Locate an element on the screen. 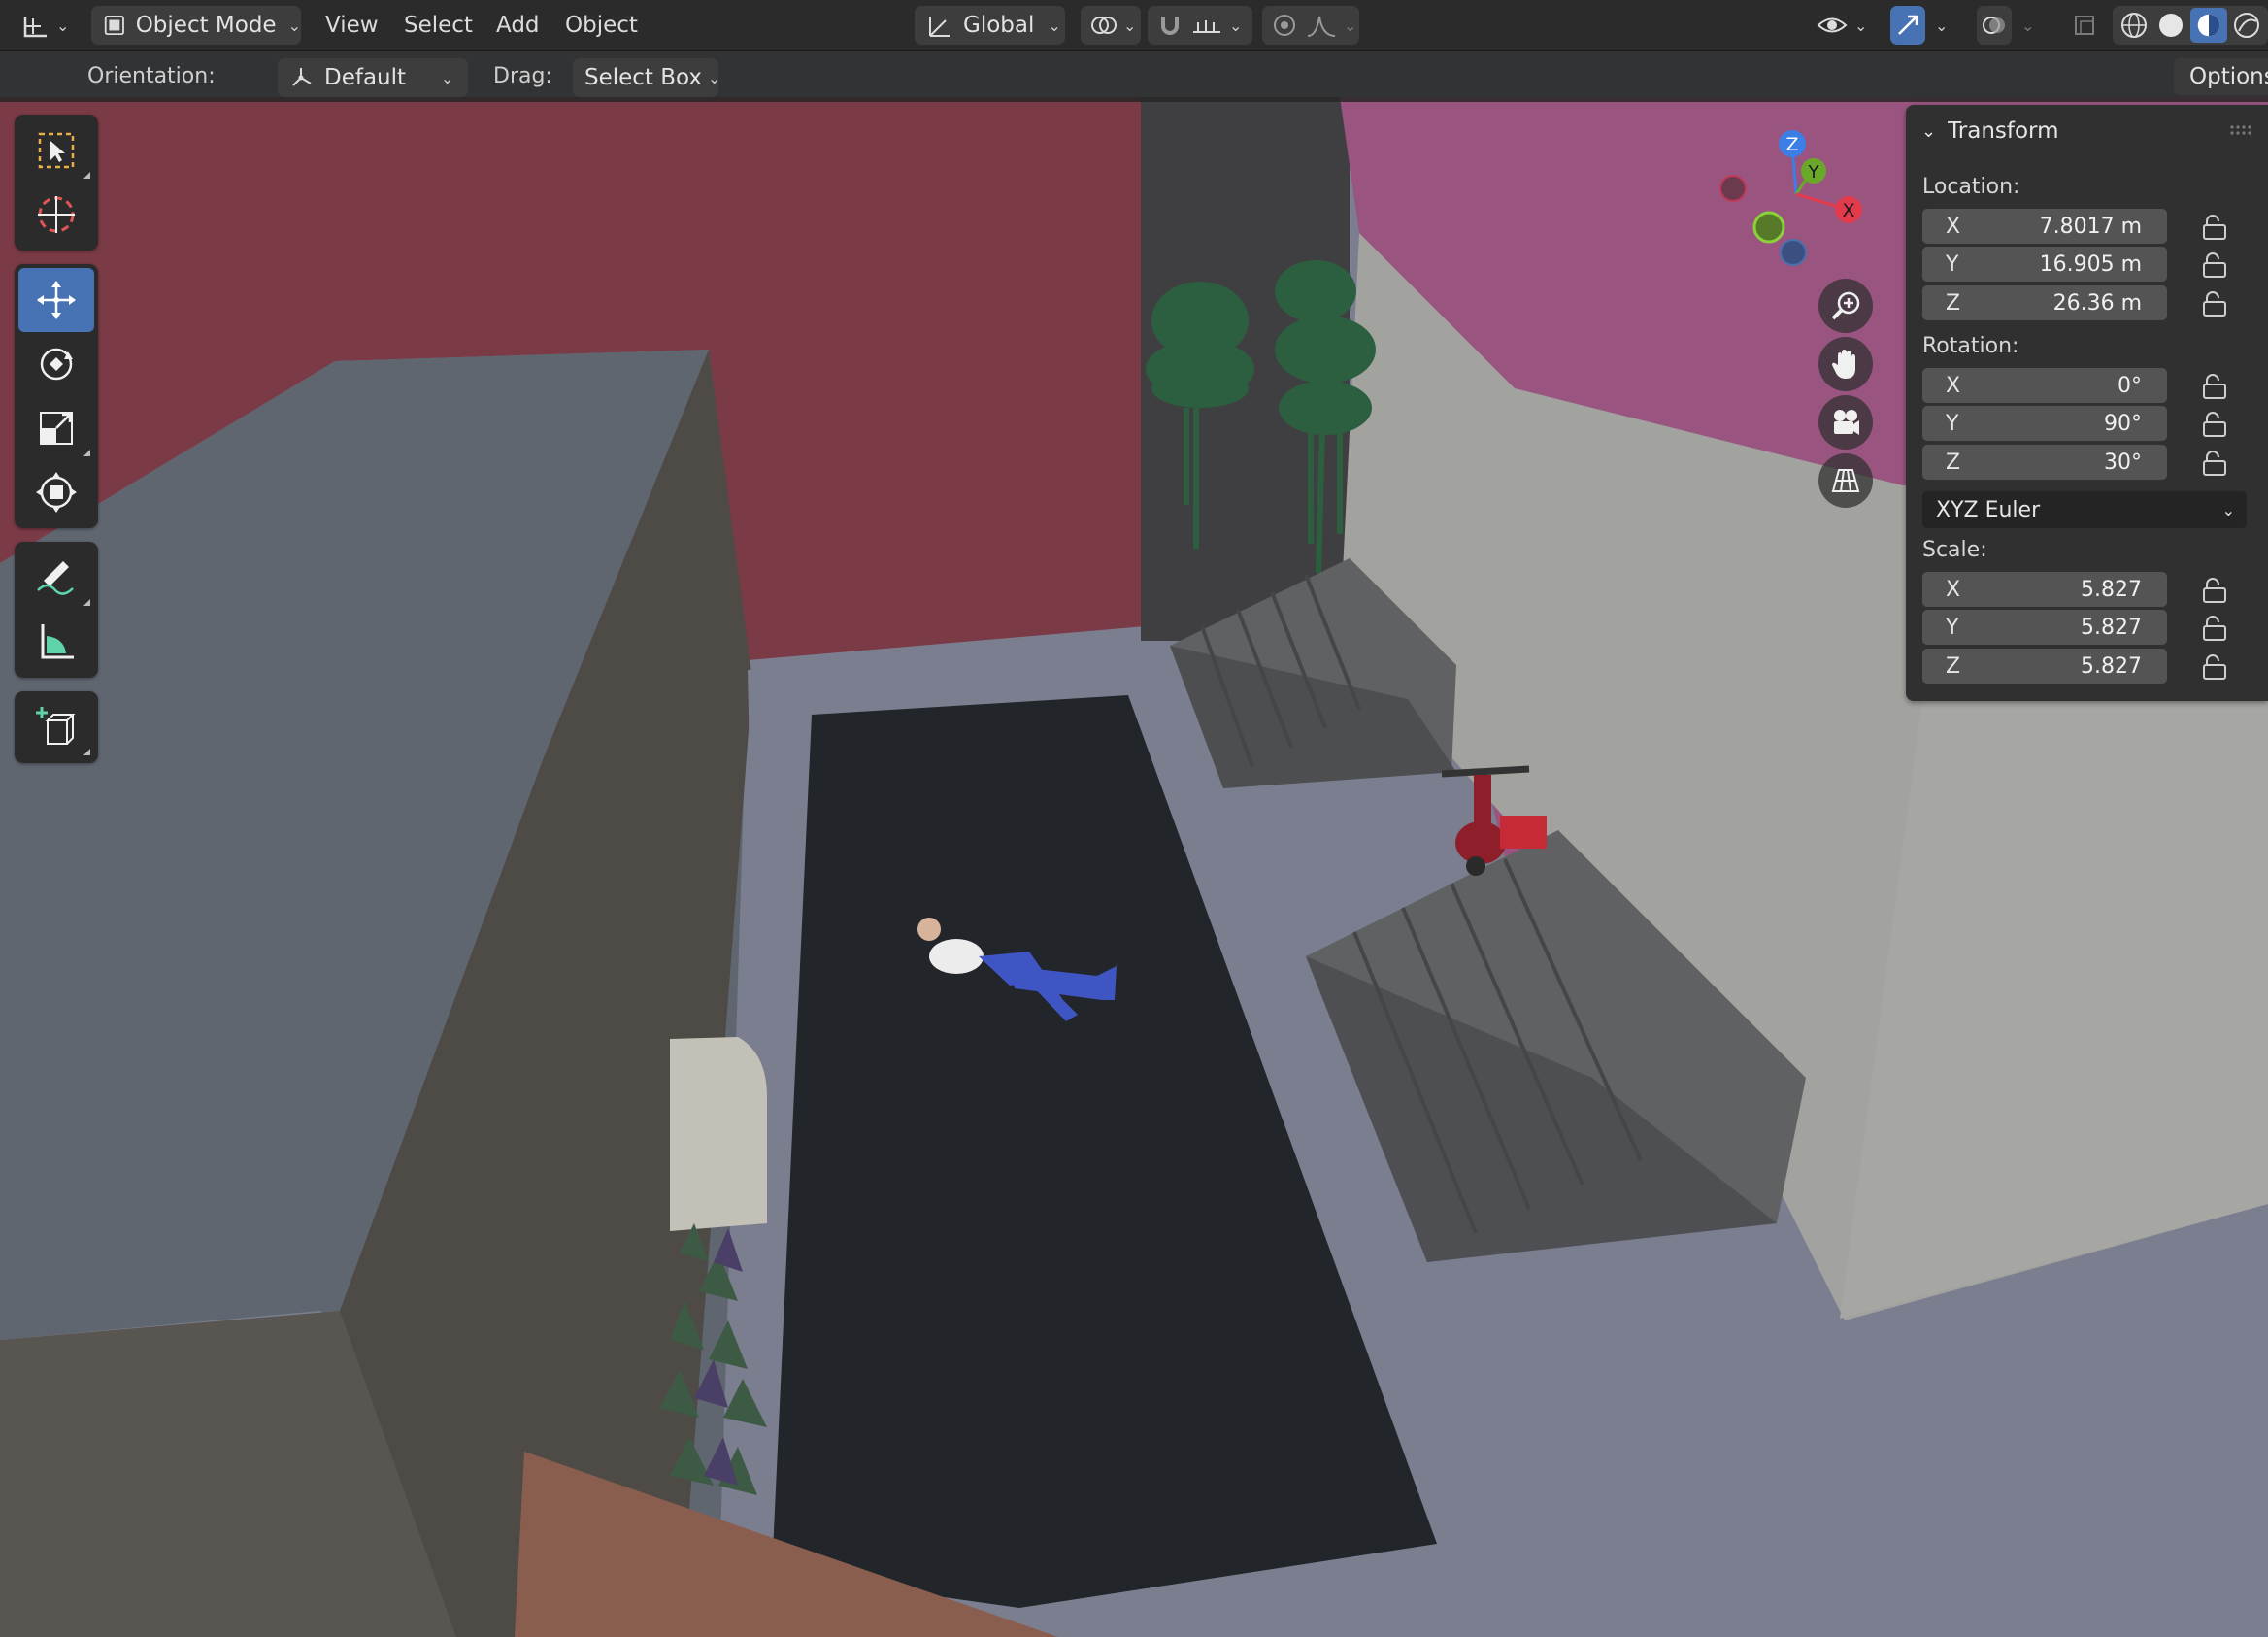  scale-x-value: 5.827 is located at coordinates (2111, 589).